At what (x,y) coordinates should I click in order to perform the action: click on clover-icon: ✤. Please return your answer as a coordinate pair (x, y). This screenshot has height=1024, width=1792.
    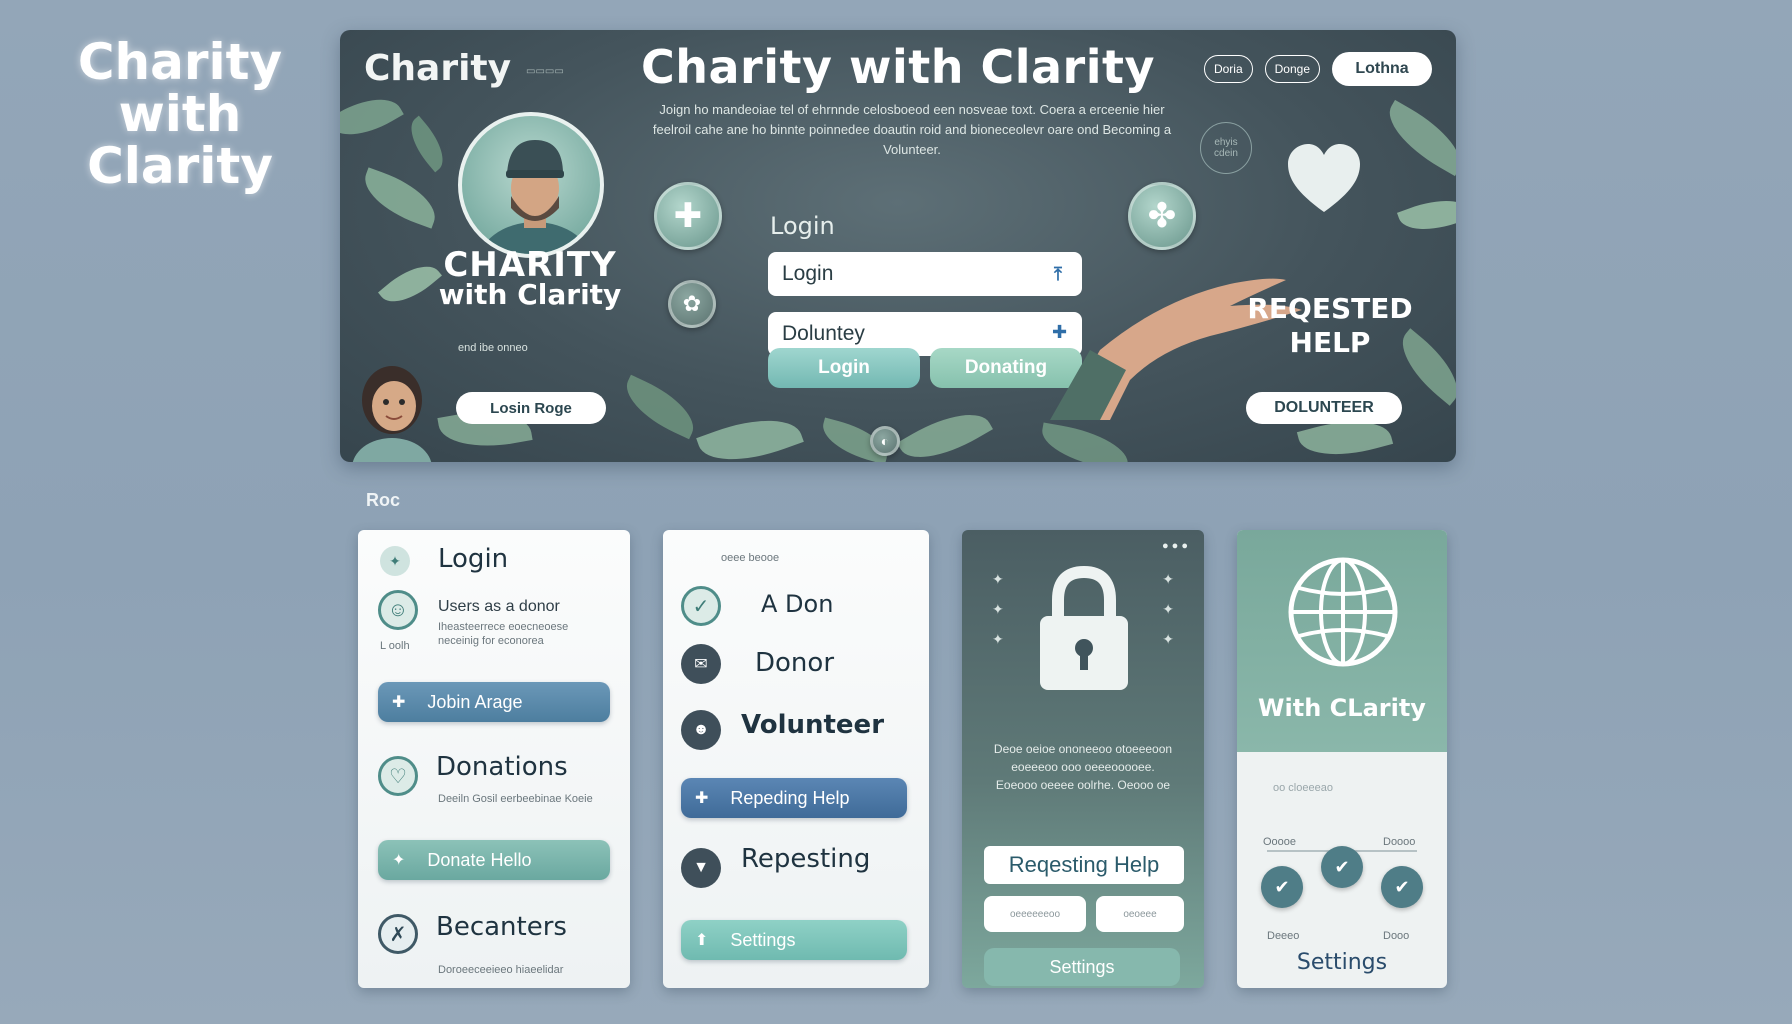
    Looking at the image, I should click on (1162, 216).